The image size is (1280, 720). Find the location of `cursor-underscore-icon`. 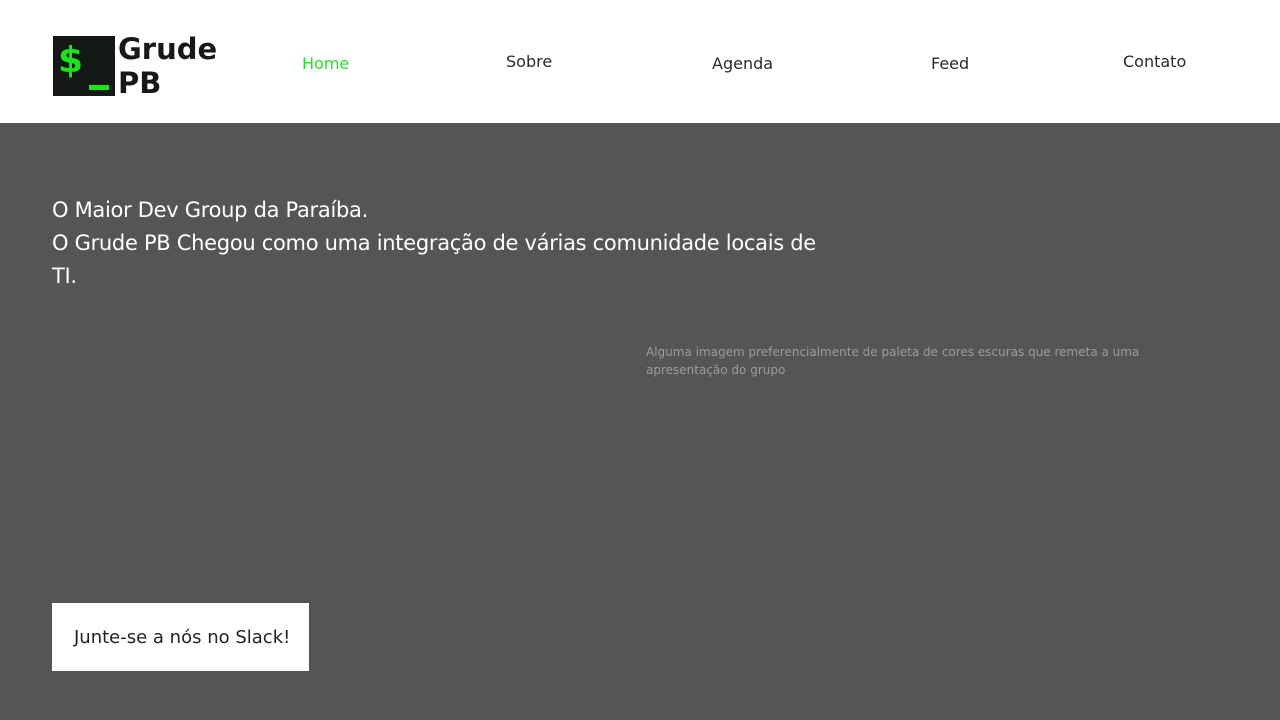

cursor-underscore-icon is located at coordinates (99, 87).